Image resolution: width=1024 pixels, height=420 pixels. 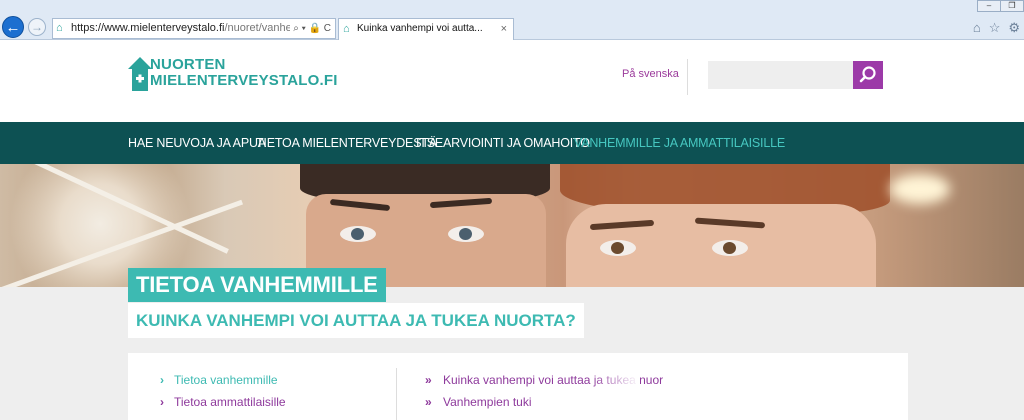 I want to click on right-menu-label: Vanhempien tuki, so click(x=487, y=402).